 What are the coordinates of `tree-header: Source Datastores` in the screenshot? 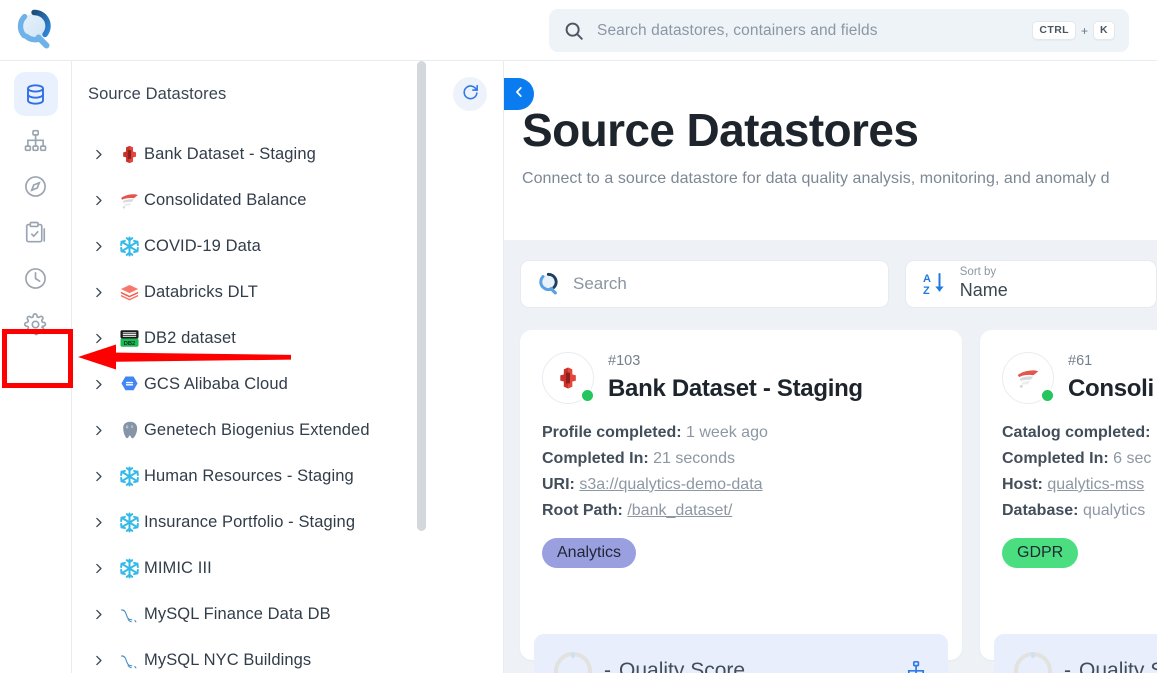 It's located at (287, 94).